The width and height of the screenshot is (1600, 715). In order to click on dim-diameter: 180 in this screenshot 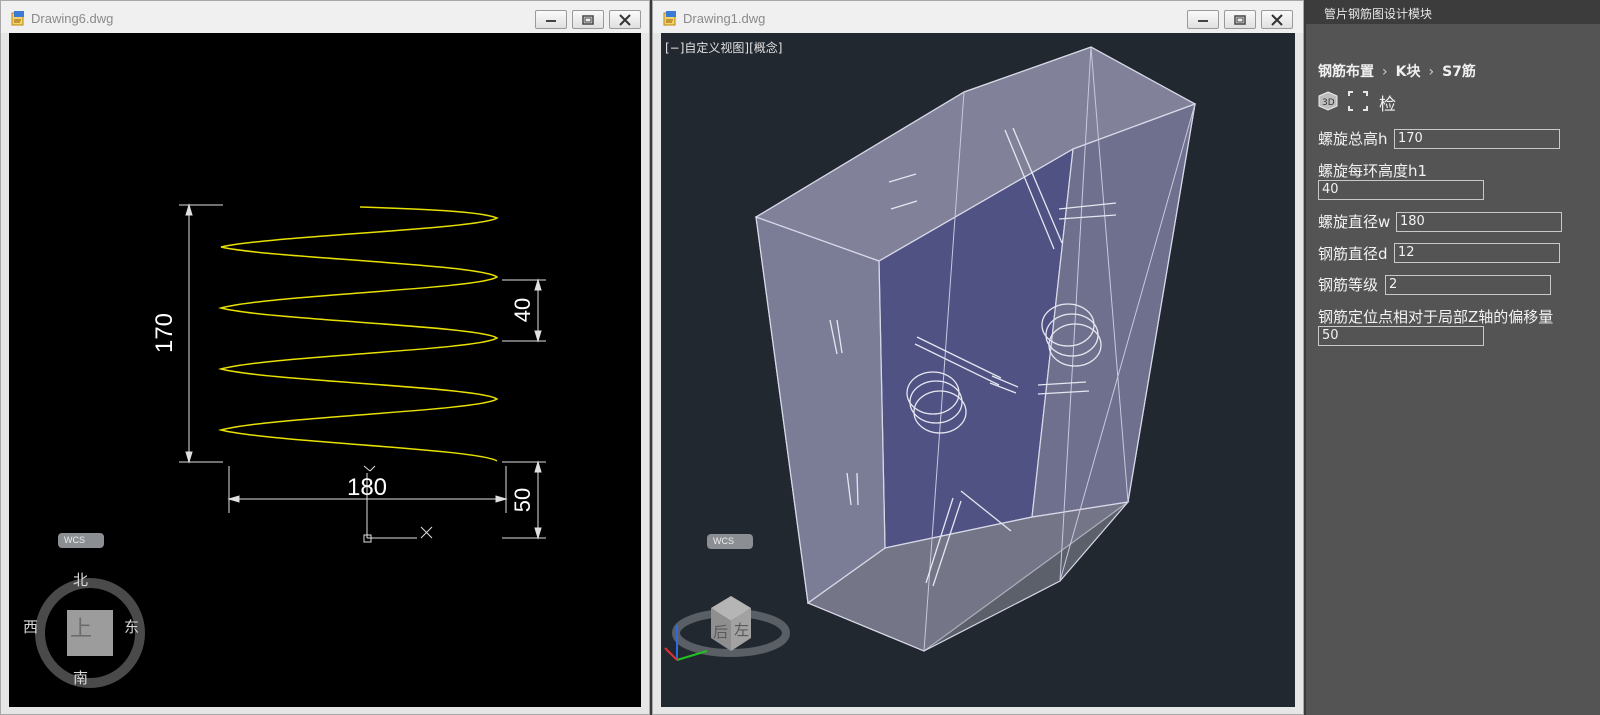, I will do `click(367, 487)`.